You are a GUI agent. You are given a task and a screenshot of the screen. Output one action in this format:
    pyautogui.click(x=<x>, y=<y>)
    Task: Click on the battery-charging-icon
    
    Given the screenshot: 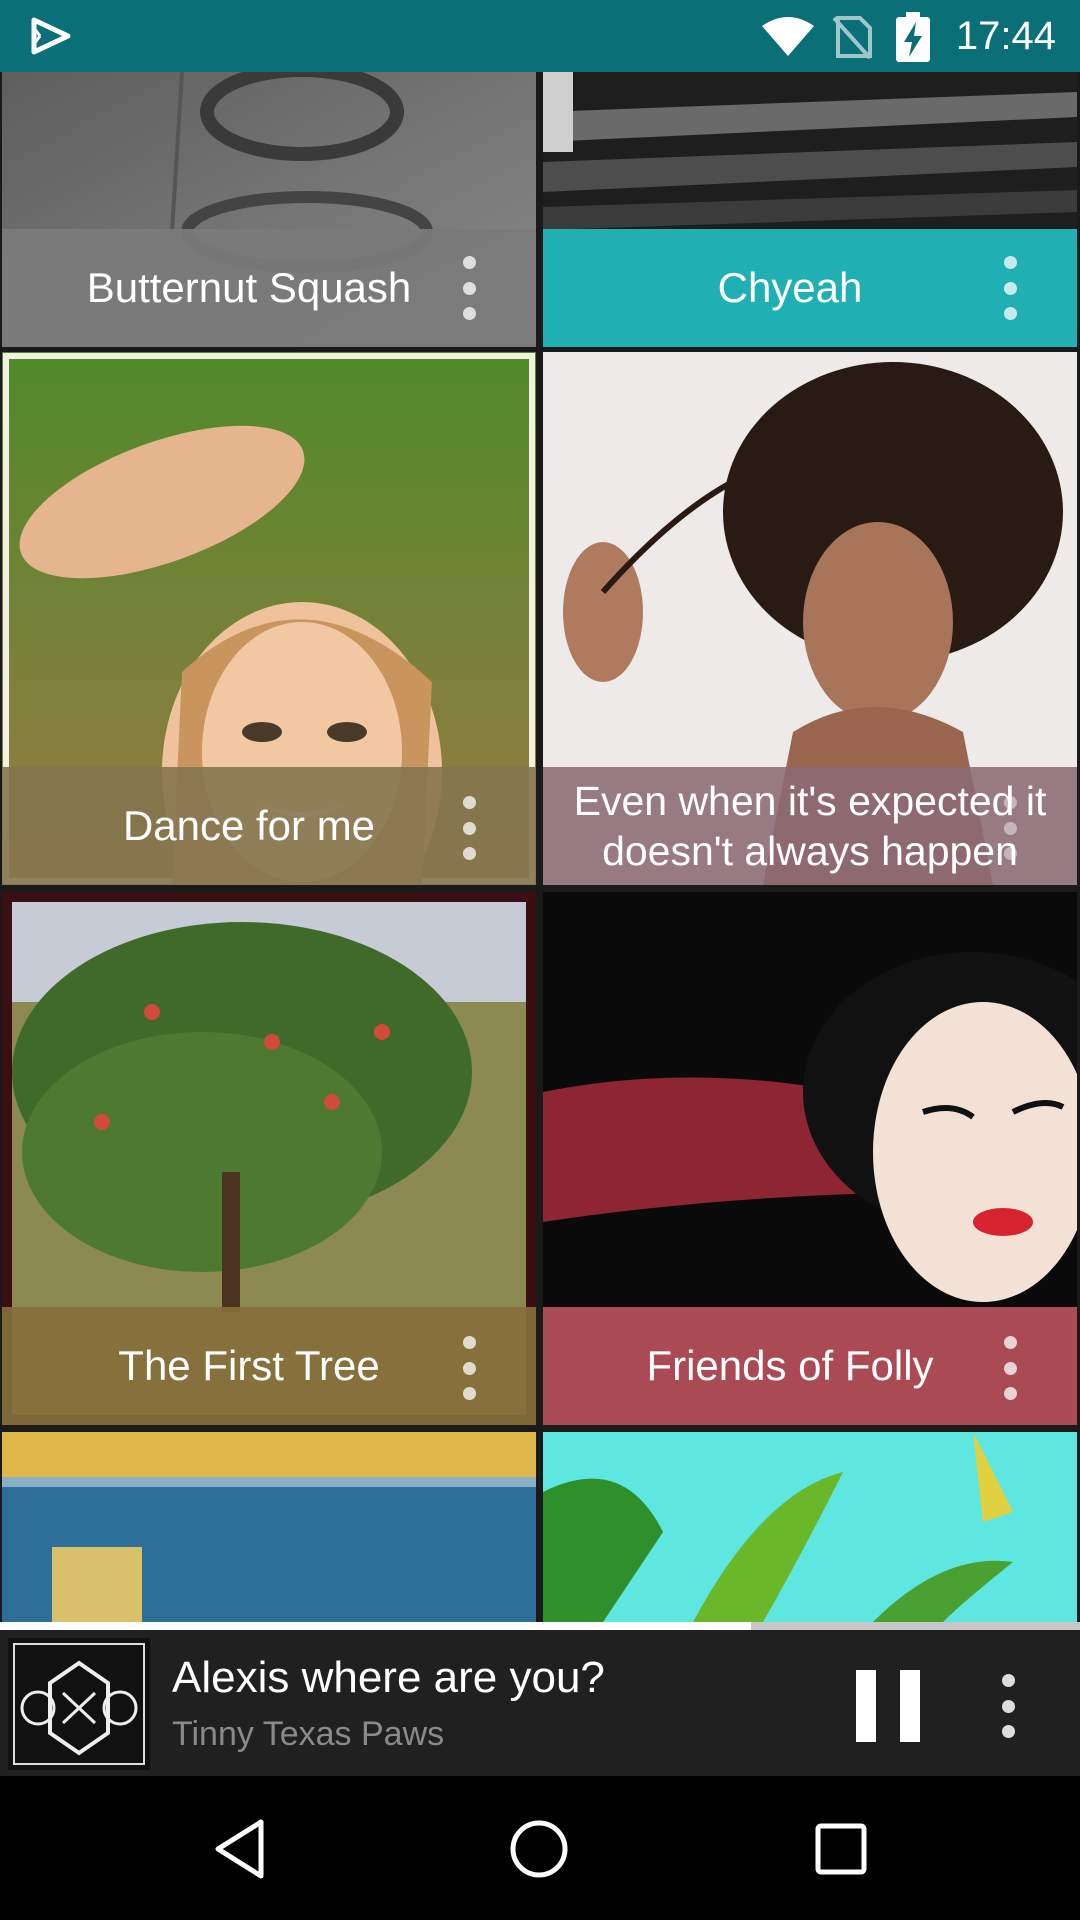 What is the action you would take?
    pyautogui.click(x=913, y=37)
    